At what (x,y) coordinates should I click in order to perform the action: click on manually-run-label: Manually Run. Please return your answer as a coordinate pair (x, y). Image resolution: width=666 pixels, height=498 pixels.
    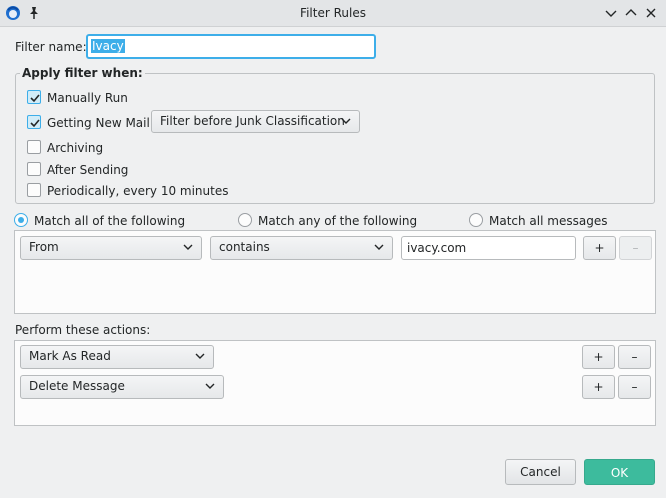
    Looking at the image, I should click on (87, 98).